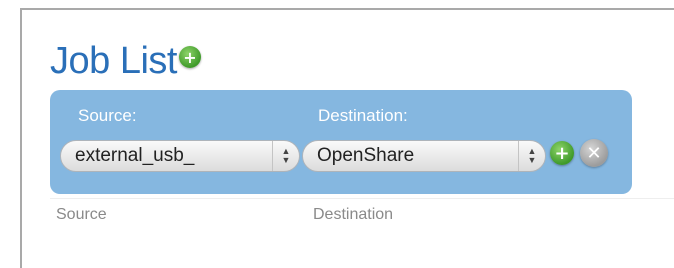 Image resolution: width=674 pixels, height=268 pixels. I want to click on source-select-value: external_usb_, so click(135, 155).